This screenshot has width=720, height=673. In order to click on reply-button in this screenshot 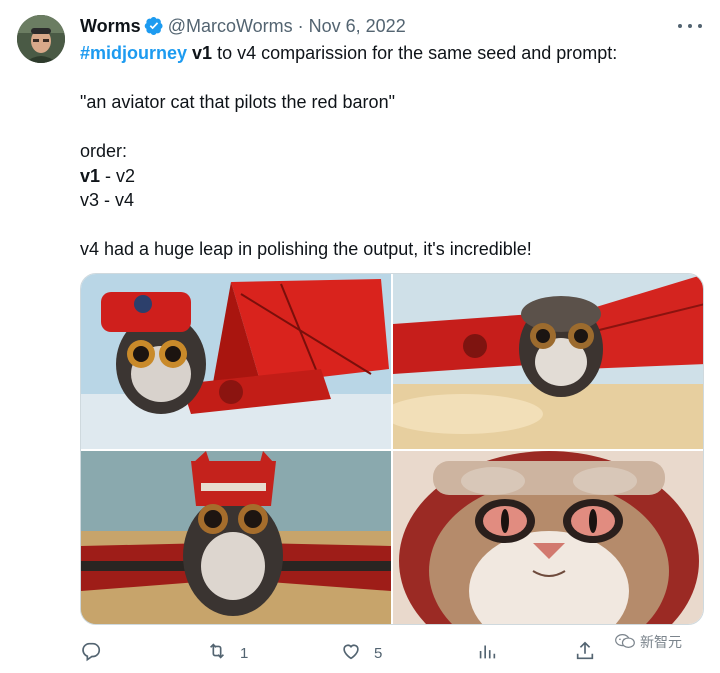, I will do `click(91, 653)`.